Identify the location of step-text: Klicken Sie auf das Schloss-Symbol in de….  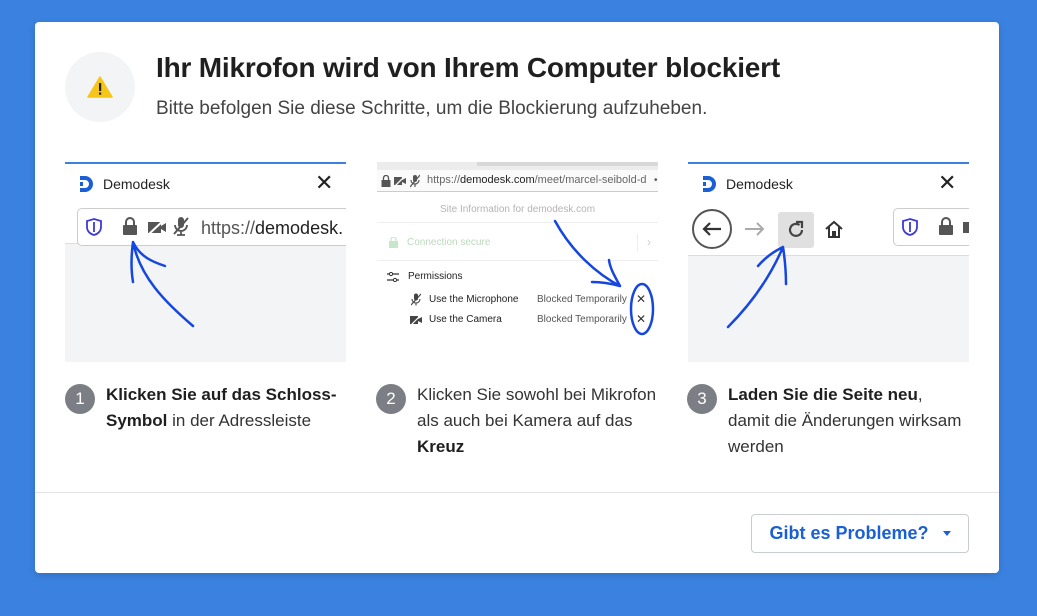
(221, 407).